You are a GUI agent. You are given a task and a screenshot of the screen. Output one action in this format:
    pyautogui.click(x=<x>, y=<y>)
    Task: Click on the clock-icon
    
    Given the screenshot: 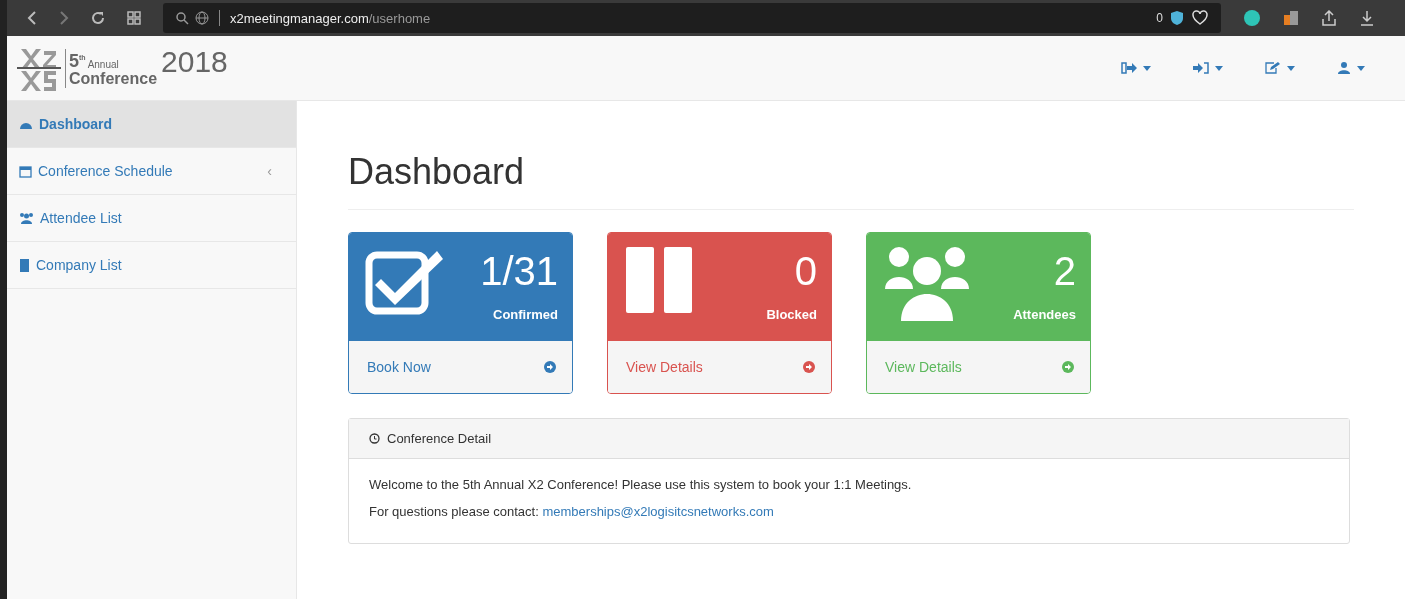 What is the action you would take?
    pyautogui.click(x=374, y=438)
    